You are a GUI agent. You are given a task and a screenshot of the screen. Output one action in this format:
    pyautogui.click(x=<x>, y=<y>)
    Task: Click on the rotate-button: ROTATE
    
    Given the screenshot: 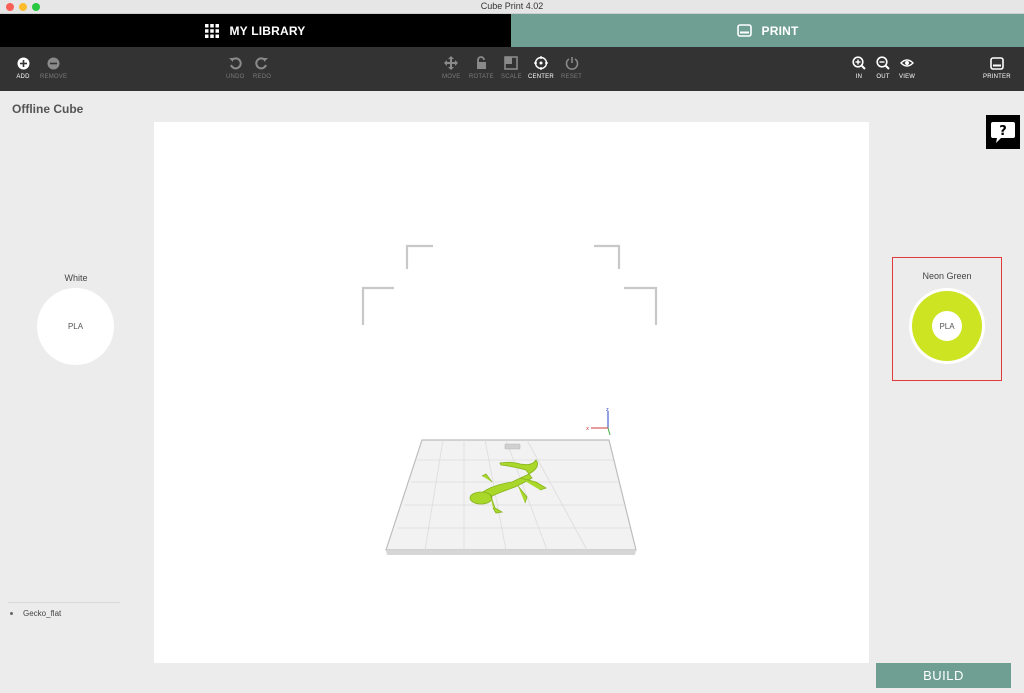 What is the action you would take?
    pyautogui.click(x=481, y=67)
    